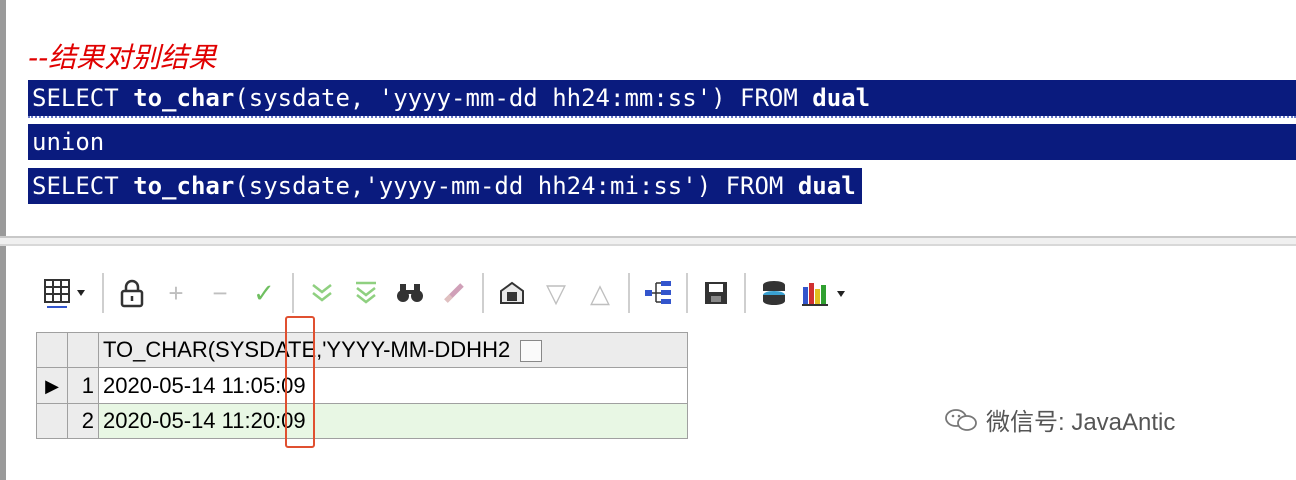 The height and width of the screenshot is (480, 1296). Describe the element at coordinates (322, 293) in the screenshot. I see `double-arrow-down-icon` at that location.